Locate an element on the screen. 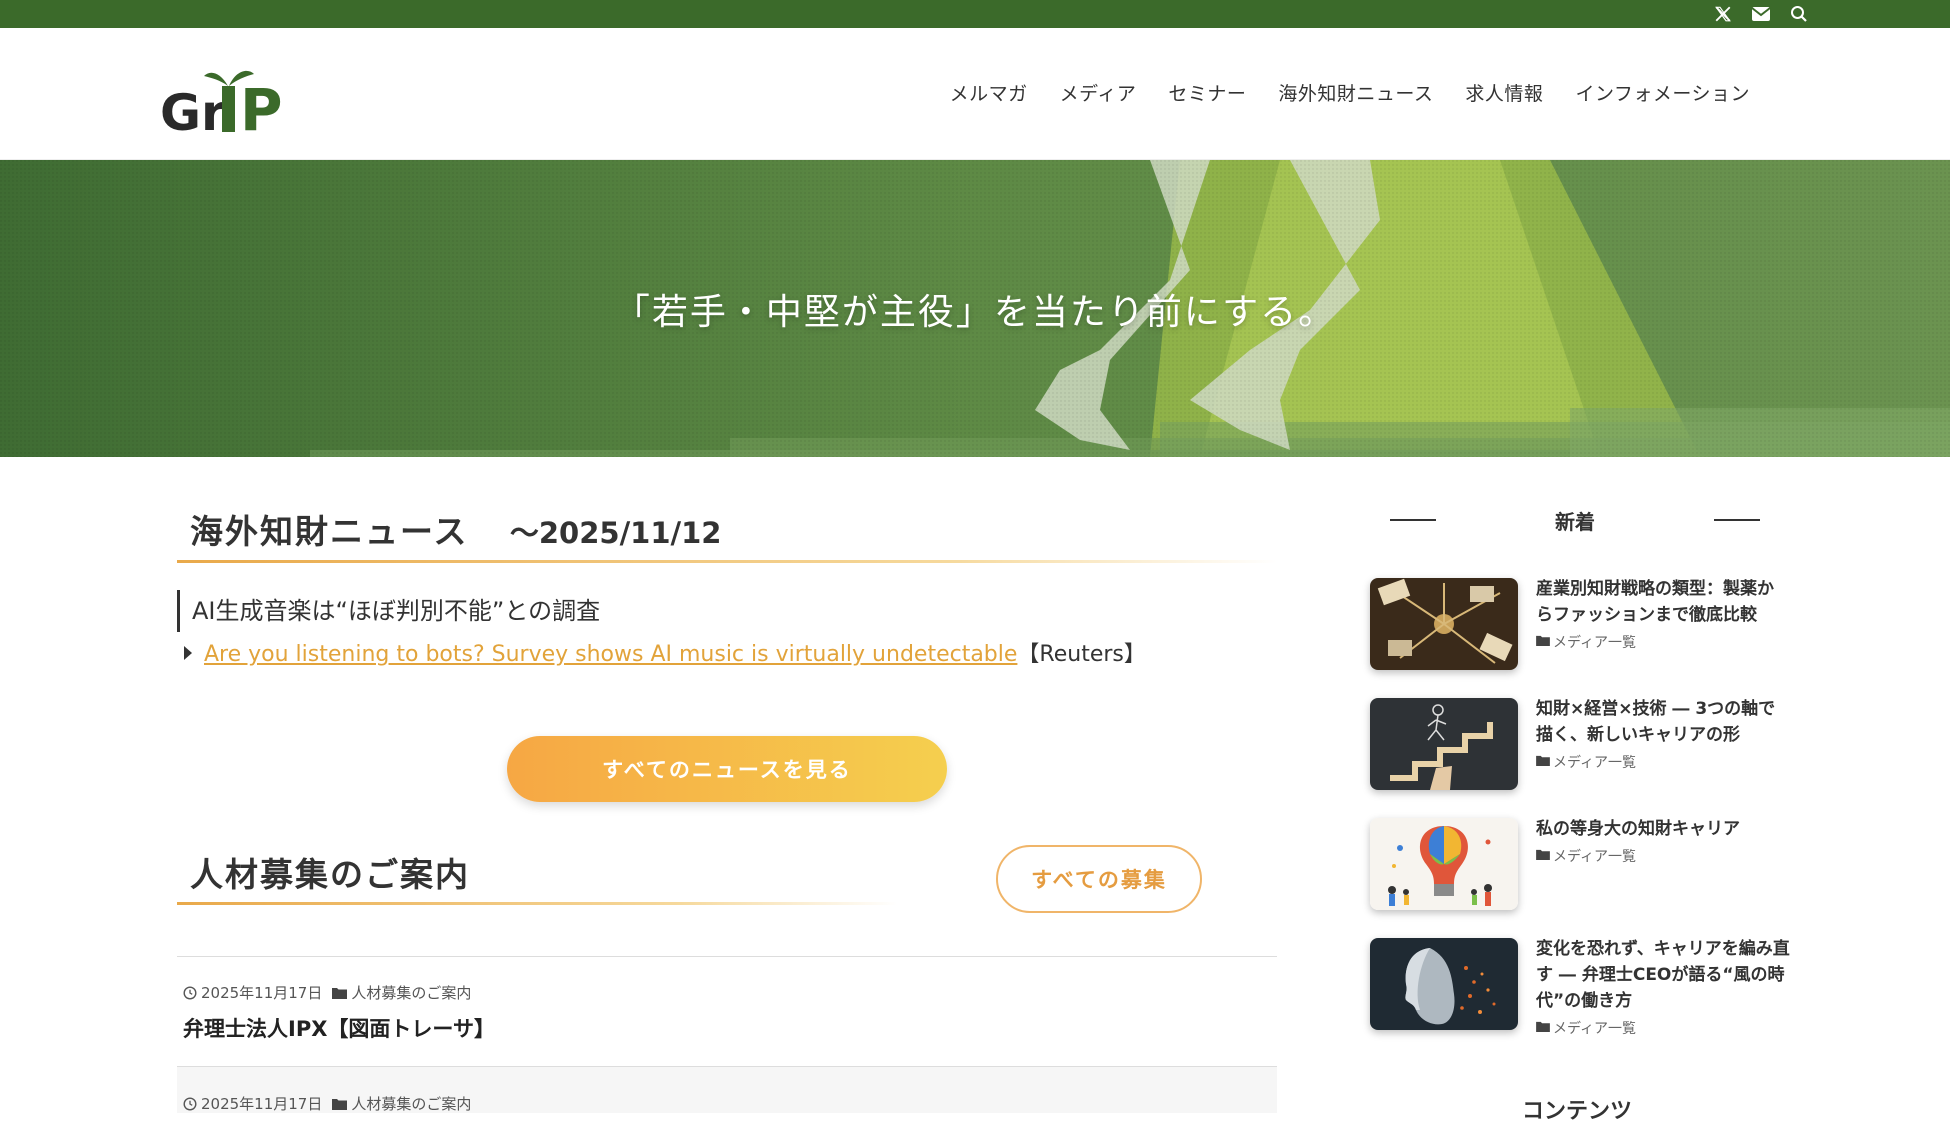 The height and width of the screenshot is (1125, 1950). caret-right-icon is located at coordinates (188, 653).